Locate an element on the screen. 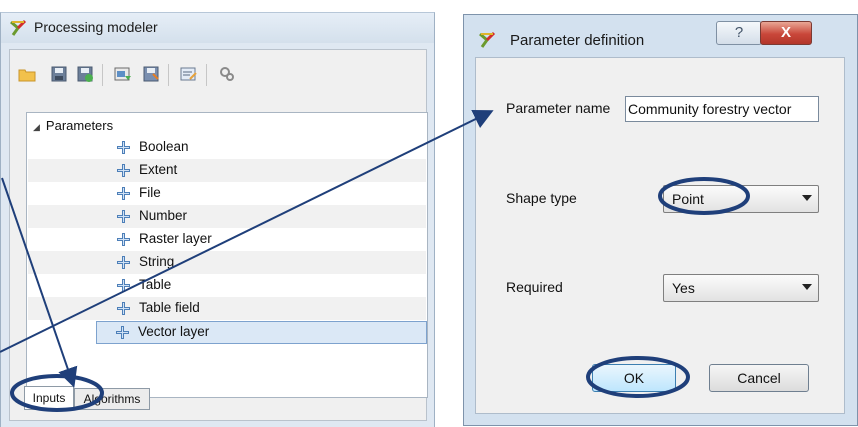 The height and width of the screenshot is (427, 858). tree-root-label: Parameters is located at coordinates (79, 125).